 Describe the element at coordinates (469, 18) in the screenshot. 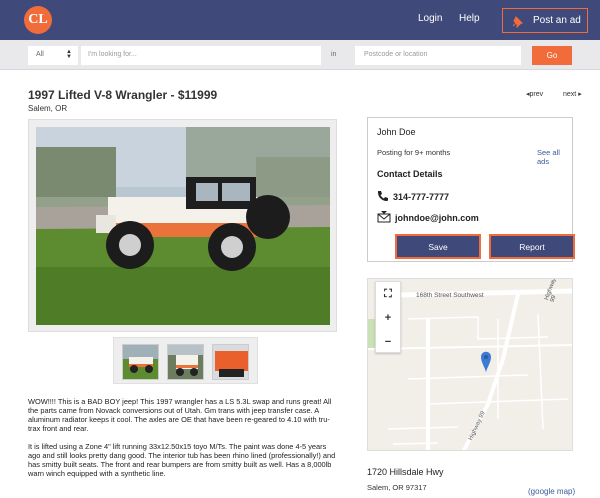

I see `help-link: Help` at that location.